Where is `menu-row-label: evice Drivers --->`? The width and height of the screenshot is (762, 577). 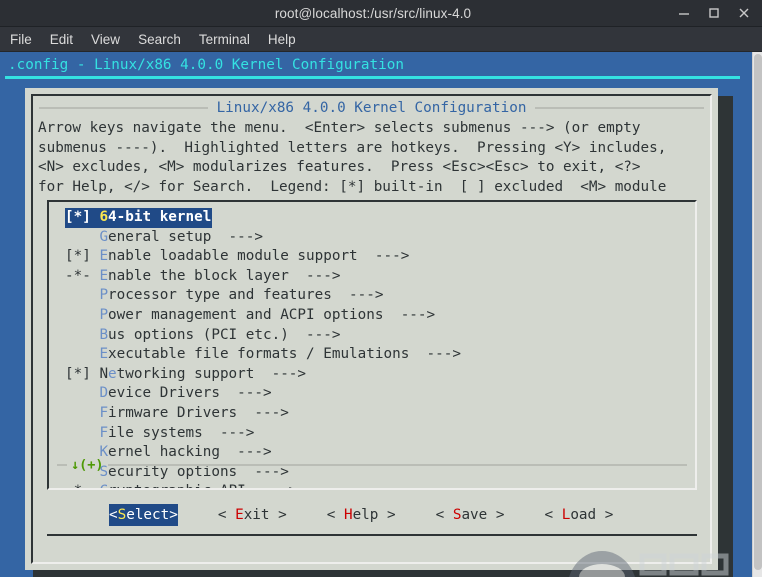 menu-row-label: evice Drivers ---> is located at coordinates (190, 393).